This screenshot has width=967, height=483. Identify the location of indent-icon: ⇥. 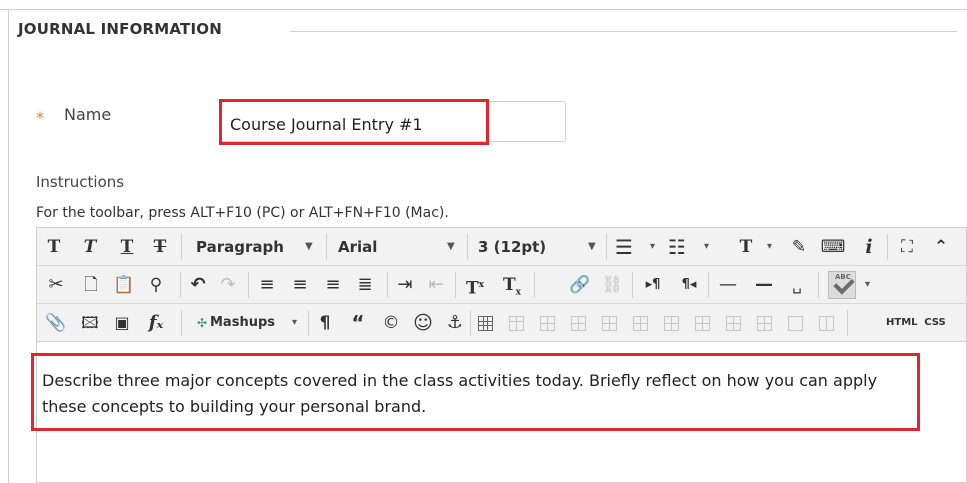
(405, 285).